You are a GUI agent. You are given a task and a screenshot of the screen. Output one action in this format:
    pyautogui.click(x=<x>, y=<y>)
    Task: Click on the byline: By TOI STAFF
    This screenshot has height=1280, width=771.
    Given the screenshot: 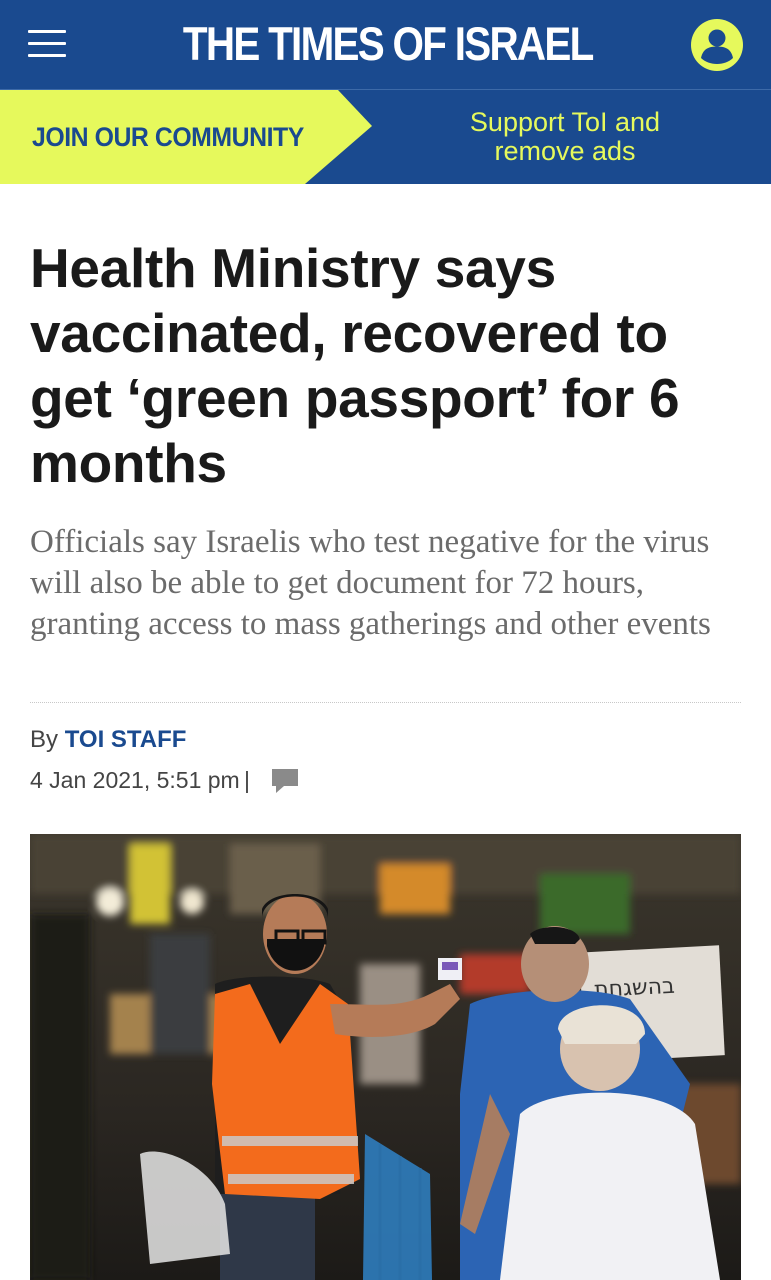 What is the action you would take?
    pyautogui.click(x=108, y=740)
    